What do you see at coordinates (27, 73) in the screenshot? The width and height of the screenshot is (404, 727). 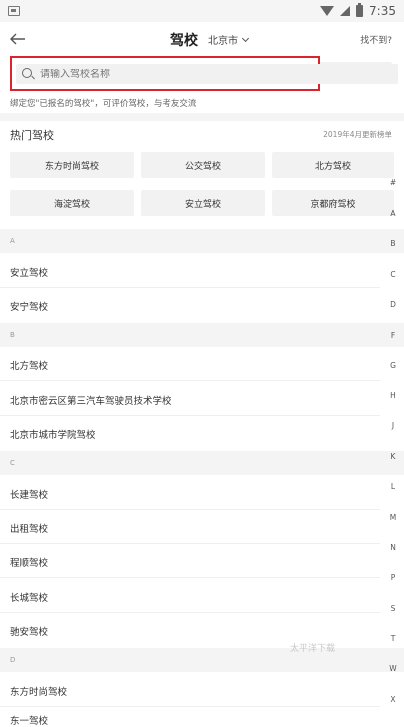 I see `search-icon` at bounding box center [27, 73].